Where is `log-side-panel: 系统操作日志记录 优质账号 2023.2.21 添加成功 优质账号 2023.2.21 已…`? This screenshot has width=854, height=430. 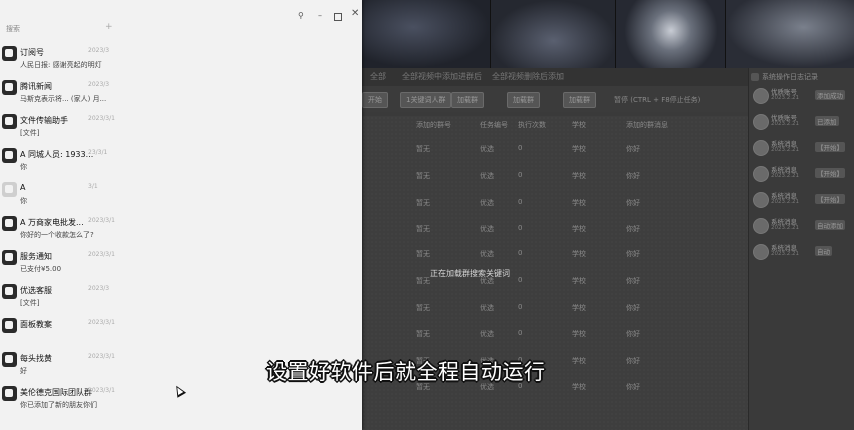
log-side-panel: 系统操作日志记录 优质账号 2023.2.21 添加成功 优质账号 2023.2.21 已… is located at coordinates (801, 249).